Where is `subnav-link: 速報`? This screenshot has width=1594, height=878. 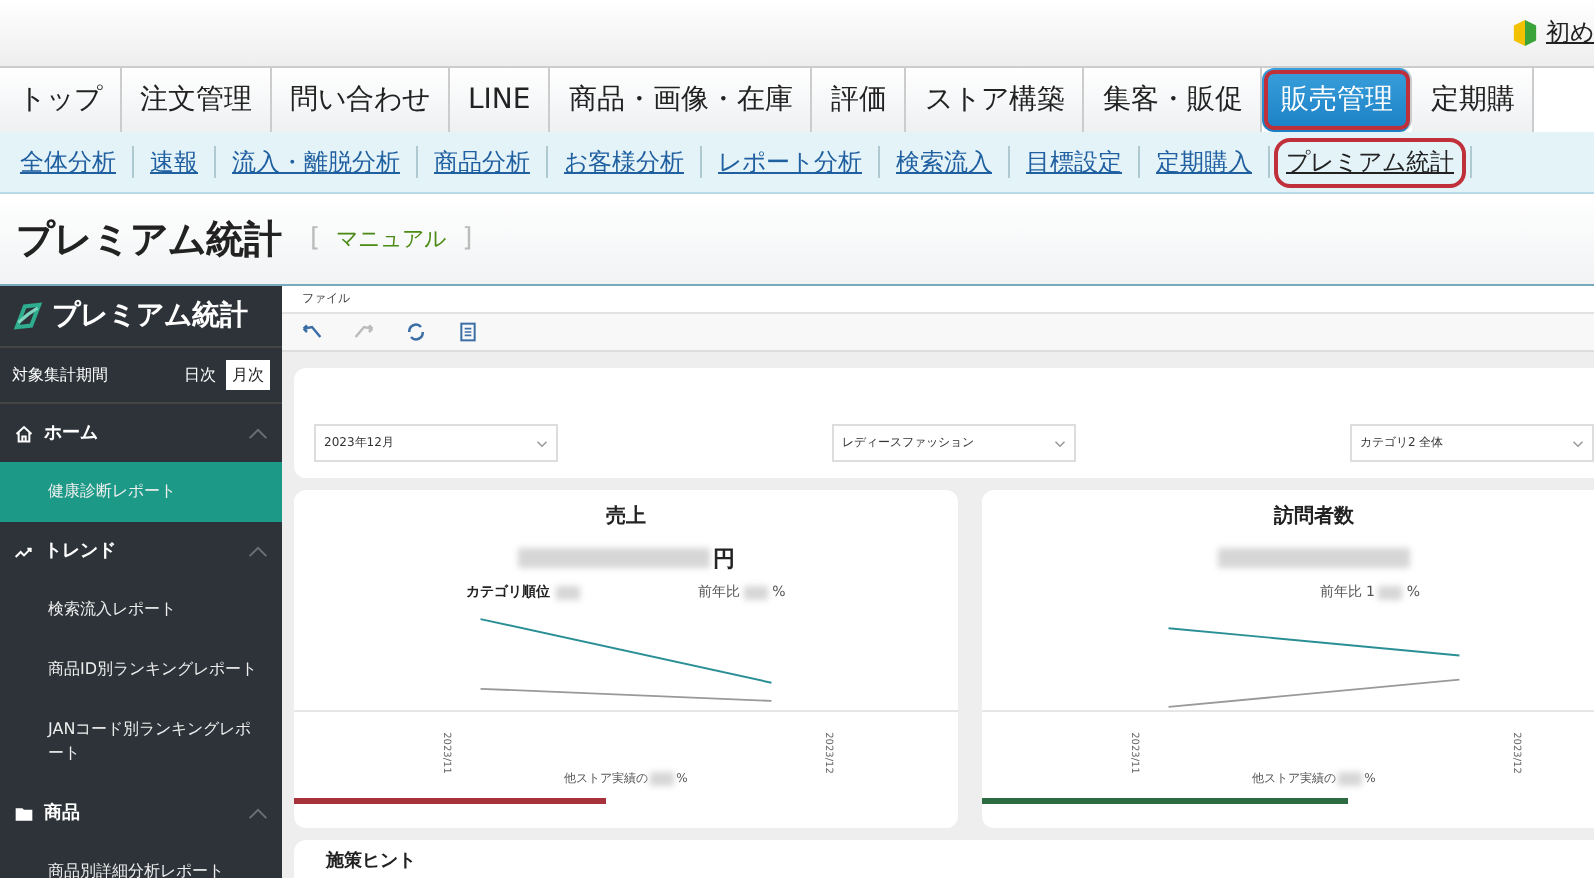
subnav-link: 速報 is located at coordinates (174, 162).